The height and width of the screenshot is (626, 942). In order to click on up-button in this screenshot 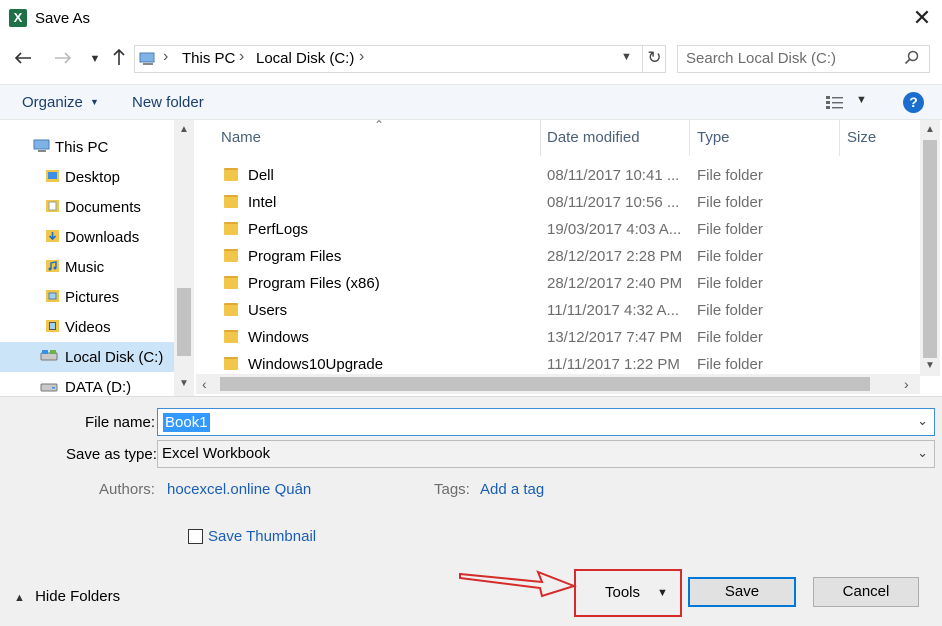, I will do `click(119, 59)`.